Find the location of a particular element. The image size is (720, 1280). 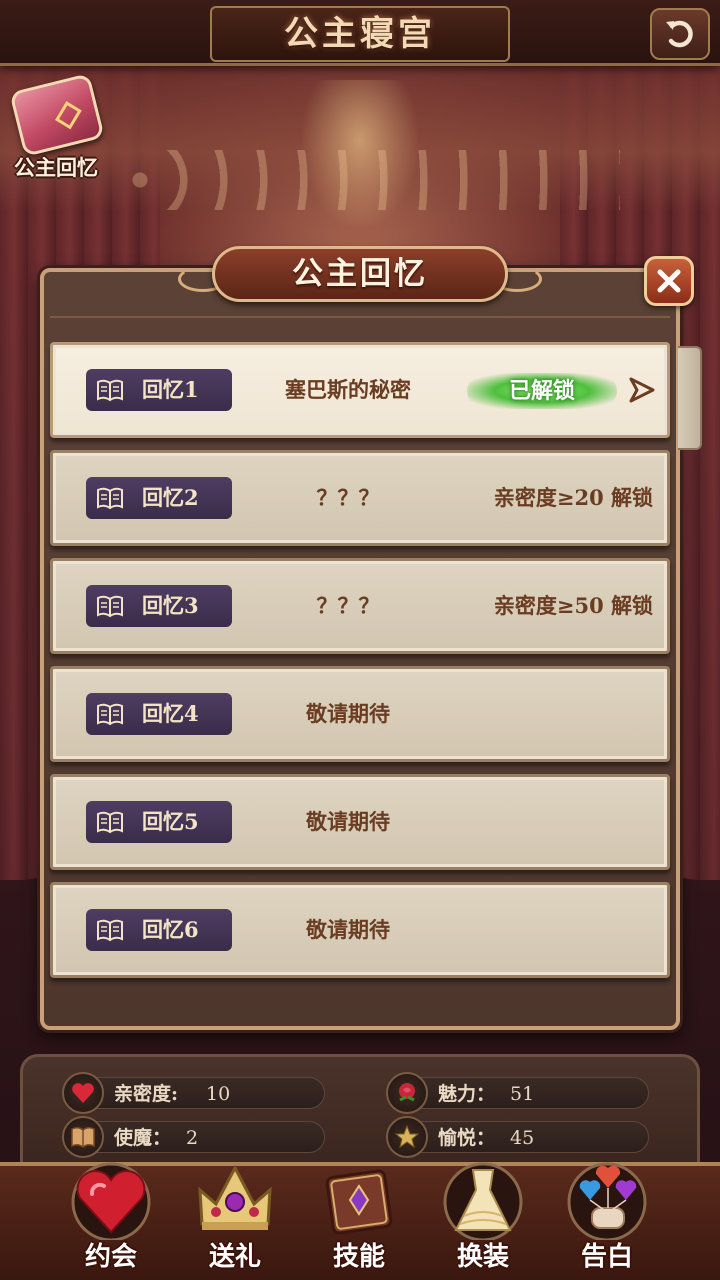

spellbook-icon is located at coordinates (359, 1200).